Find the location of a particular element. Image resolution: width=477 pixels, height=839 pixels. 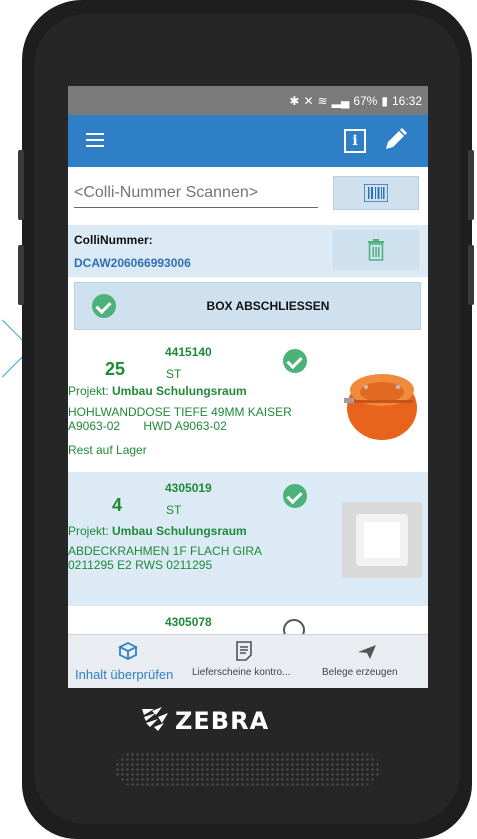

battery-icon: ▮ is located at coordinates (384, 100).